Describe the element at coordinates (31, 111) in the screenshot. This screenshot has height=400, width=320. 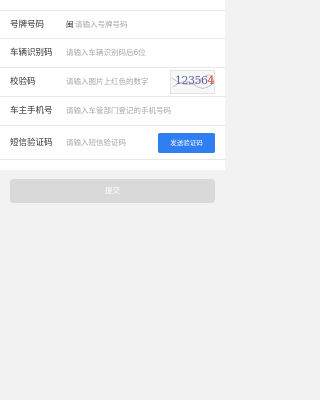
I see `phone-label: 车主手机号` at that location.